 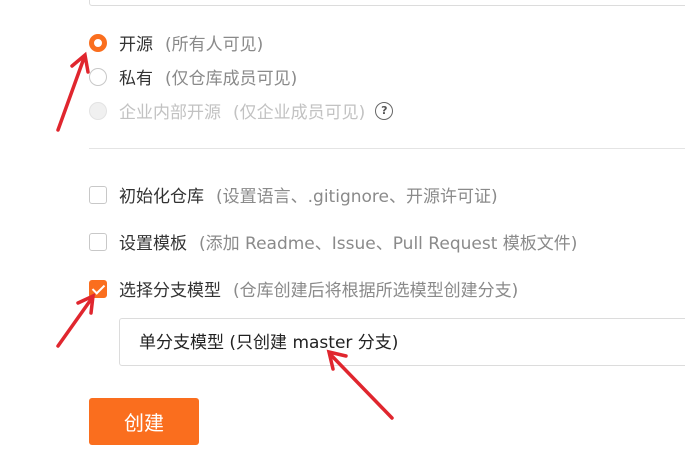 What do you see at coordinates (161, 197) in the screenshot?
I see `checkbox-label-init-repo: 初始化仓库` at bounding box center [161, 197].